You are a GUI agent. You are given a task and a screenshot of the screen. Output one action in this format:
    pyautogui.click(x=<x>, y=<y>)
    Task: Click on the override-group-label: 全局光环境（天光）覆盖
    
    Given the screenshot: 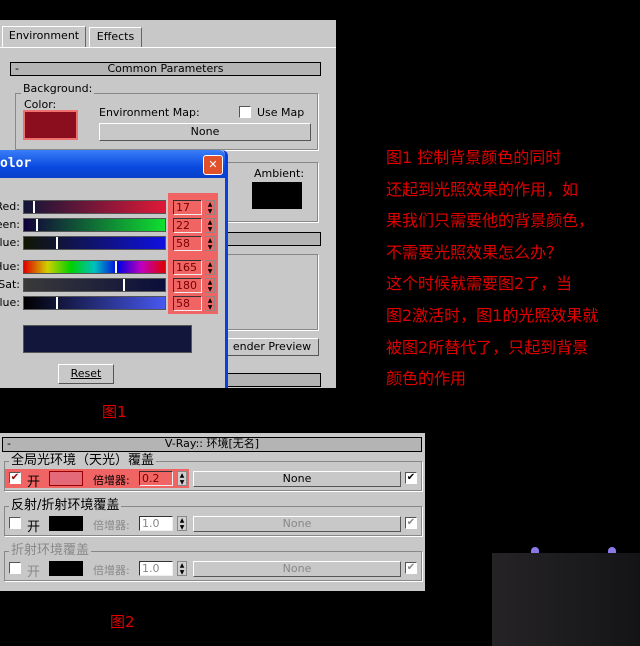 What is the action you would take?
    pyautogui.click(x=83, y=460)
    